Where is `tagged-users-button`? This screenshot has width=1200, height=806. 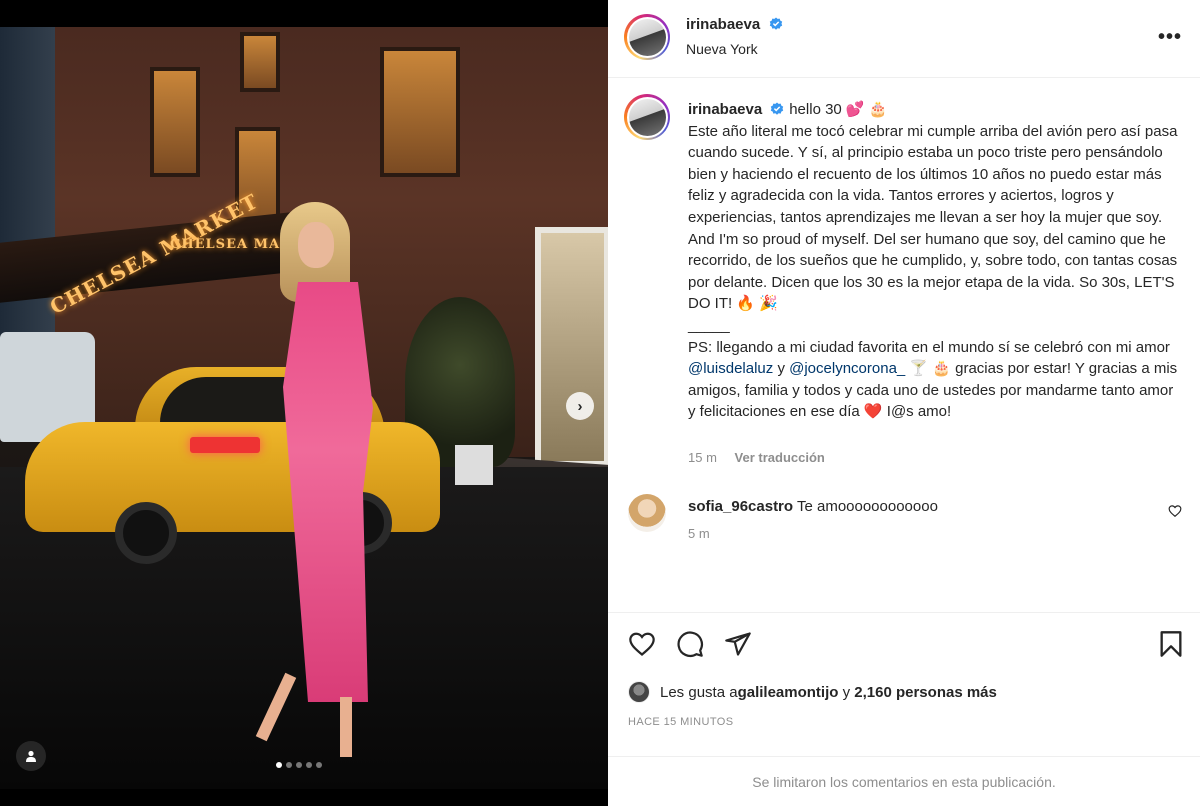
tagged-users-button is located at coordinates (31, 756).